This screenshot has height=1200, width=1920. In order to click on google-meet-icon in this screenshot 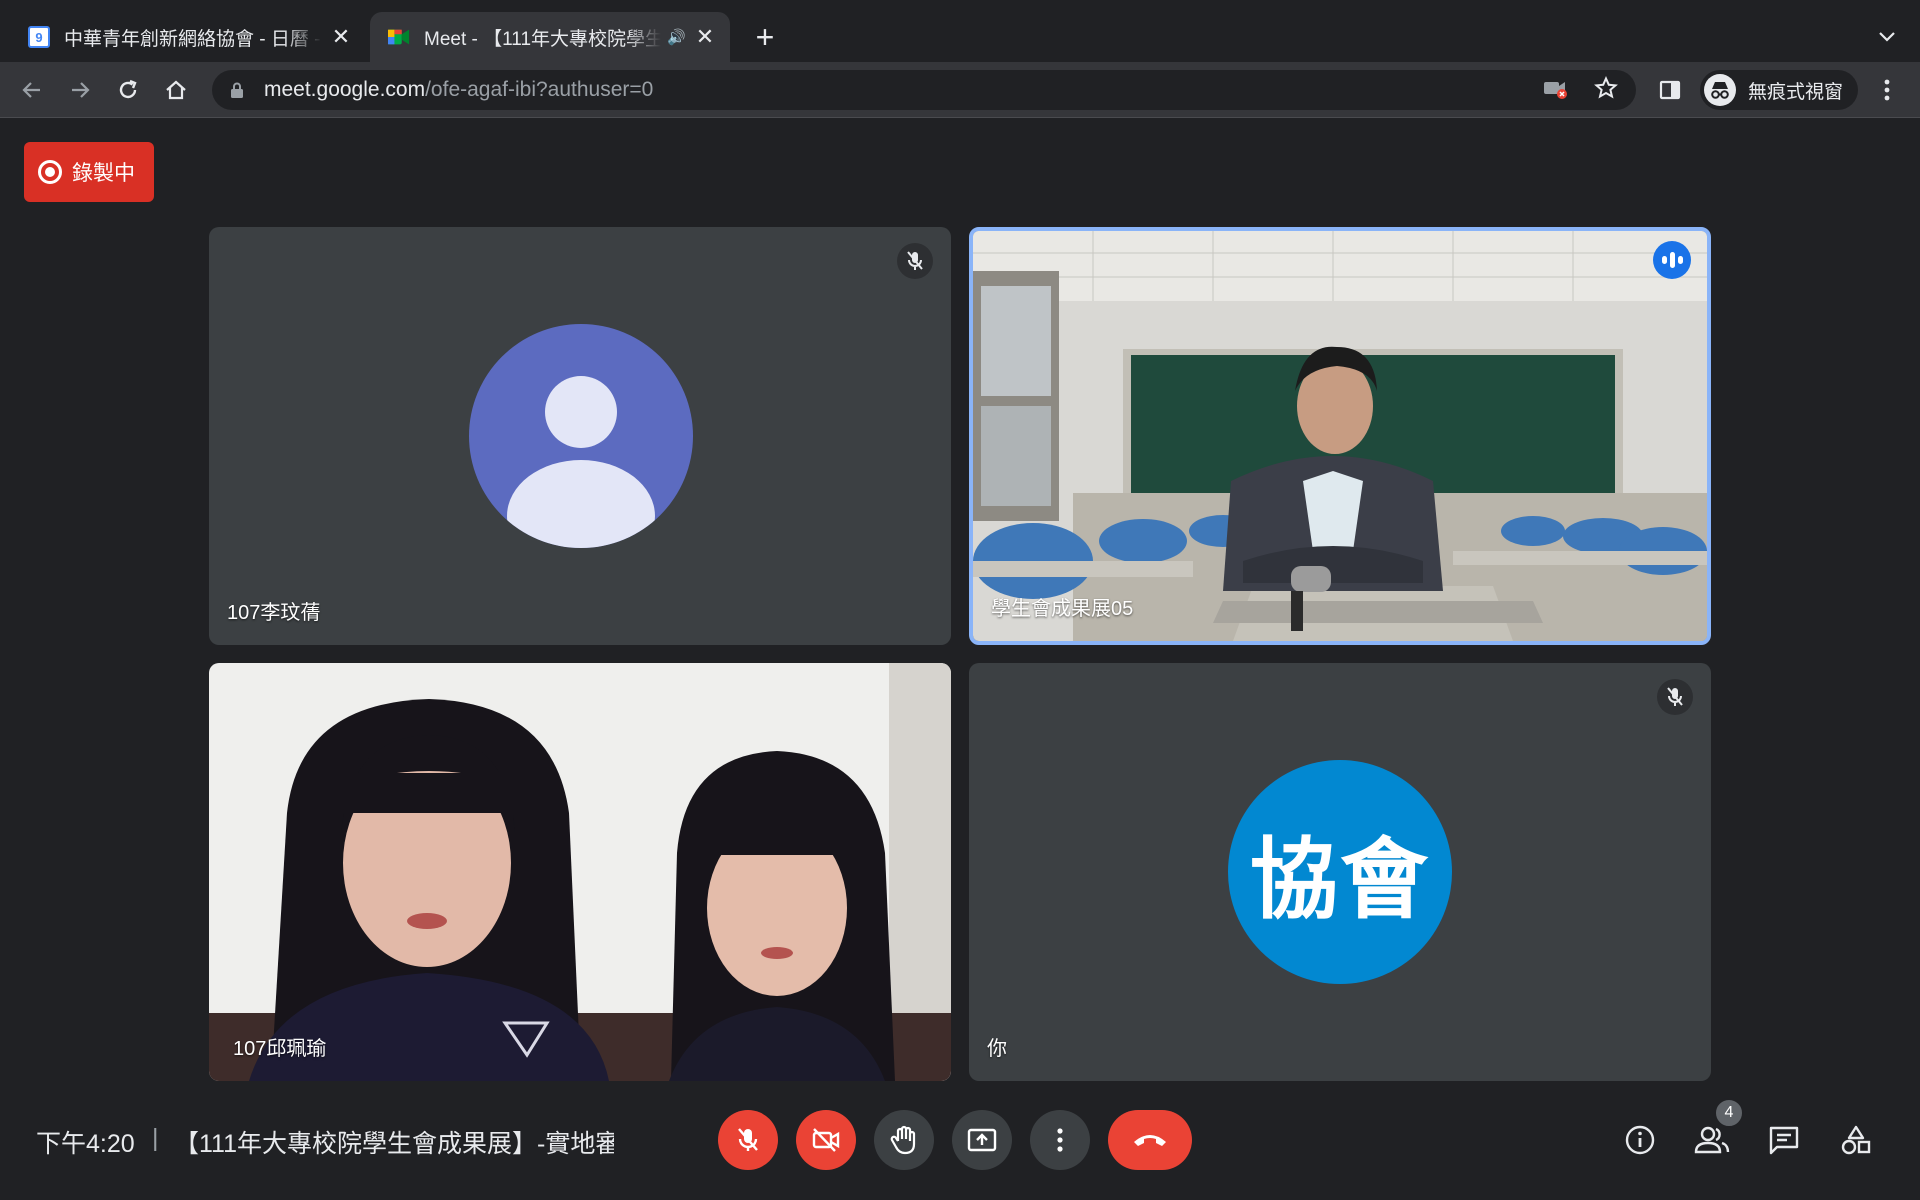, I will do `click(399, 37)`.